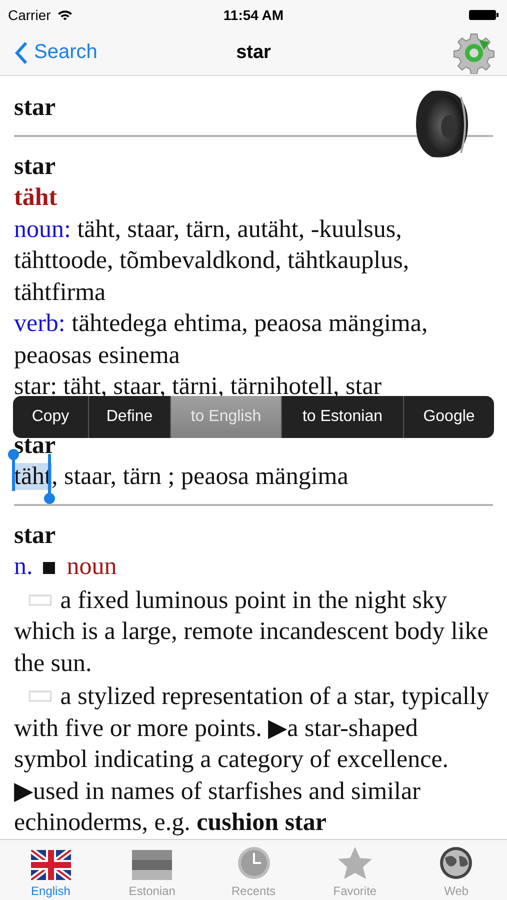  Describe the element at coordinates (252, 630) in the screenshot. I see `definition-text: ▭ a fixed luminous point in the night sky which is a large, remote incandescent body like the sun.` at that location.